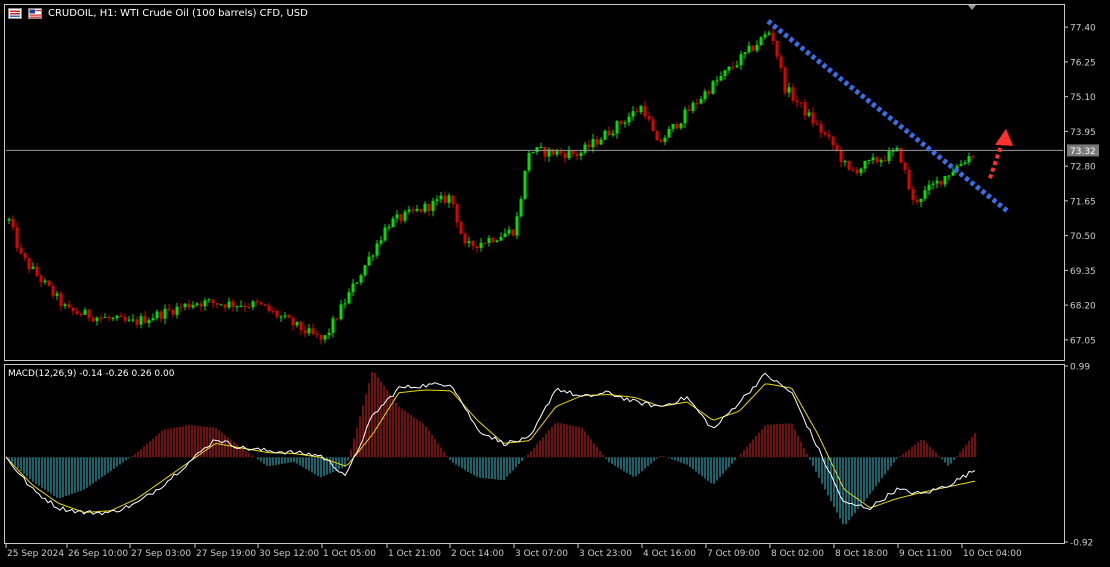  Describe the element at coordinates (797, 554) in the screenshot. I see `time-tick-label: 8 Oct 02:00` at that location.